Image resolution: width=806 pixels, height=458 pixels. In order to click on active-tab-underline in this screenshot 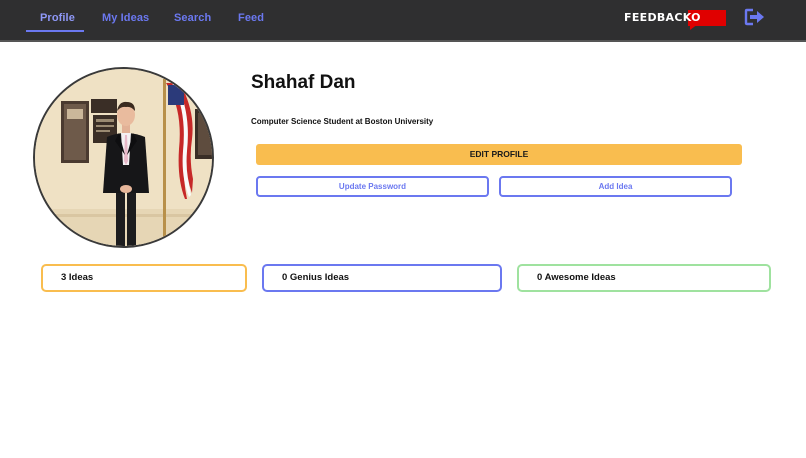, I will do `click(55, 31)`.